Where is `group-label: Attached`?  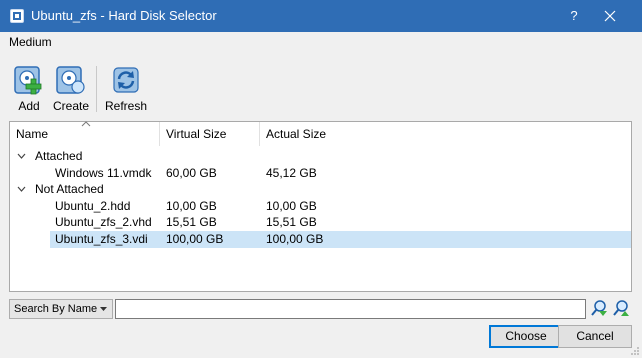 group-label: Attached is located at coordinates (59, 156).